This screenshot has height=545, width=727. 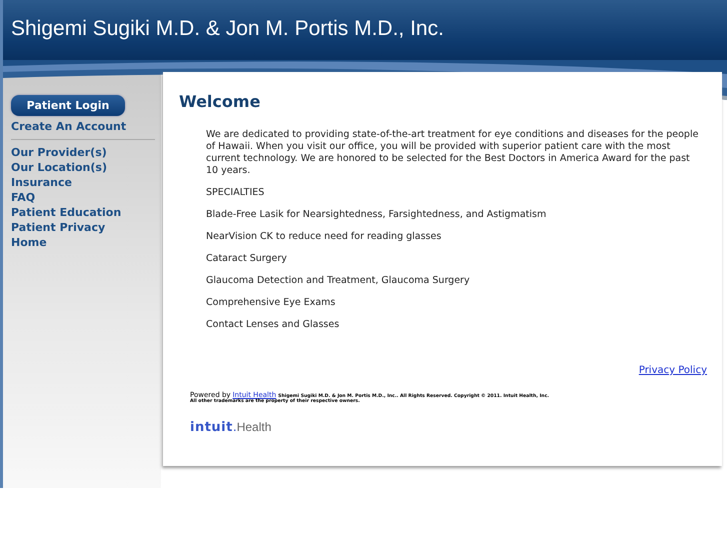 What do you see at coordinates (23, 197) in the screenshot?
I see `nav-link: FAQ` at bounding box center [23, 197].